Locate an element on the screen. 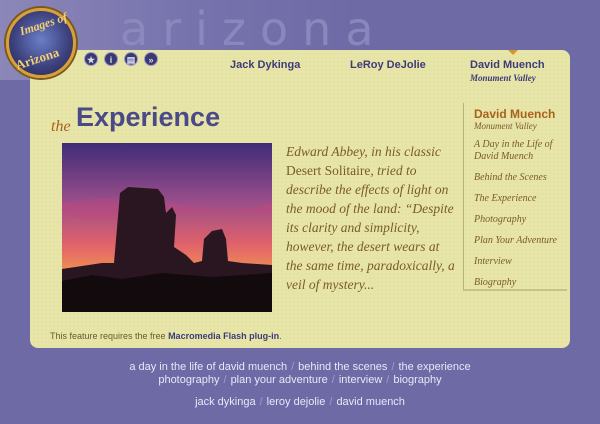 The image size is (600, 424). footer-photographers-row: jack dykinga / leroy dejolie / david muench is located at coordinates (300, 402).